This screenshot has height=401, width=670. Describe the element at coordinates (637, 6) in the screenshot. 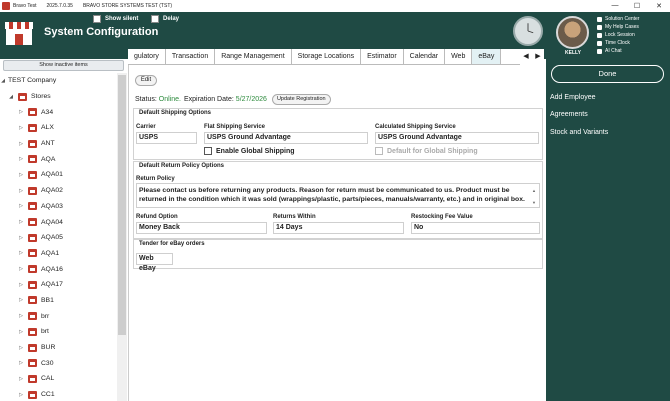

I see `maximize-button: ☐` at that location.